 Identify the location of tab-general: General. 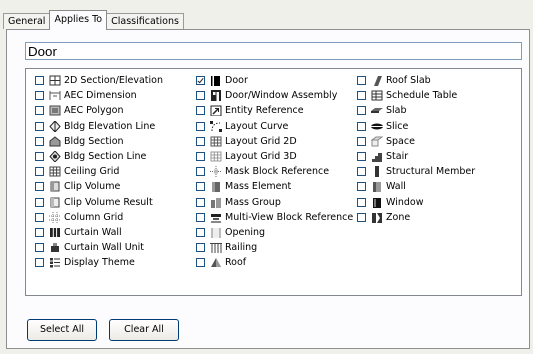
(27, 21).